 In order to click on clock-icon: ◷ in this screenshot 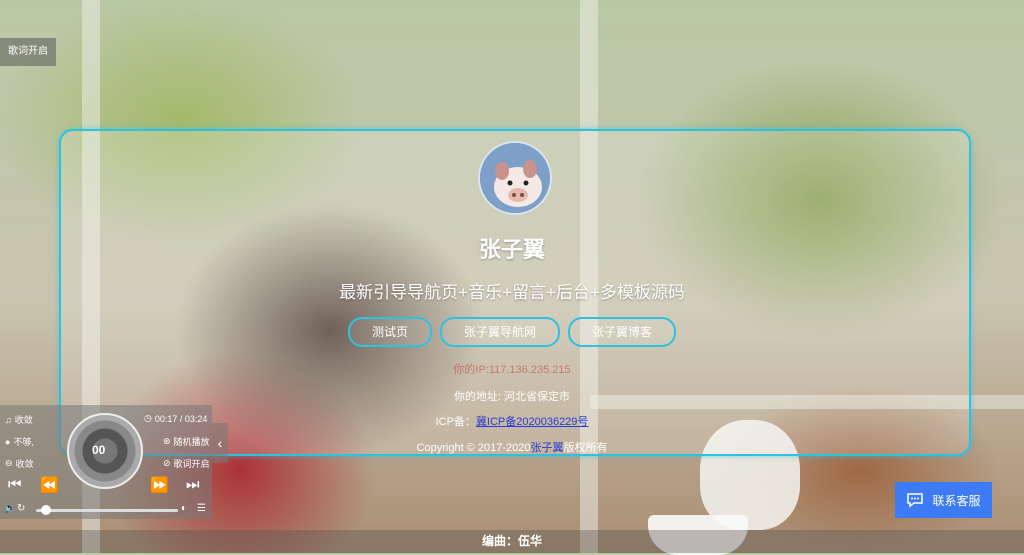, I will do `click(148, 418)`.